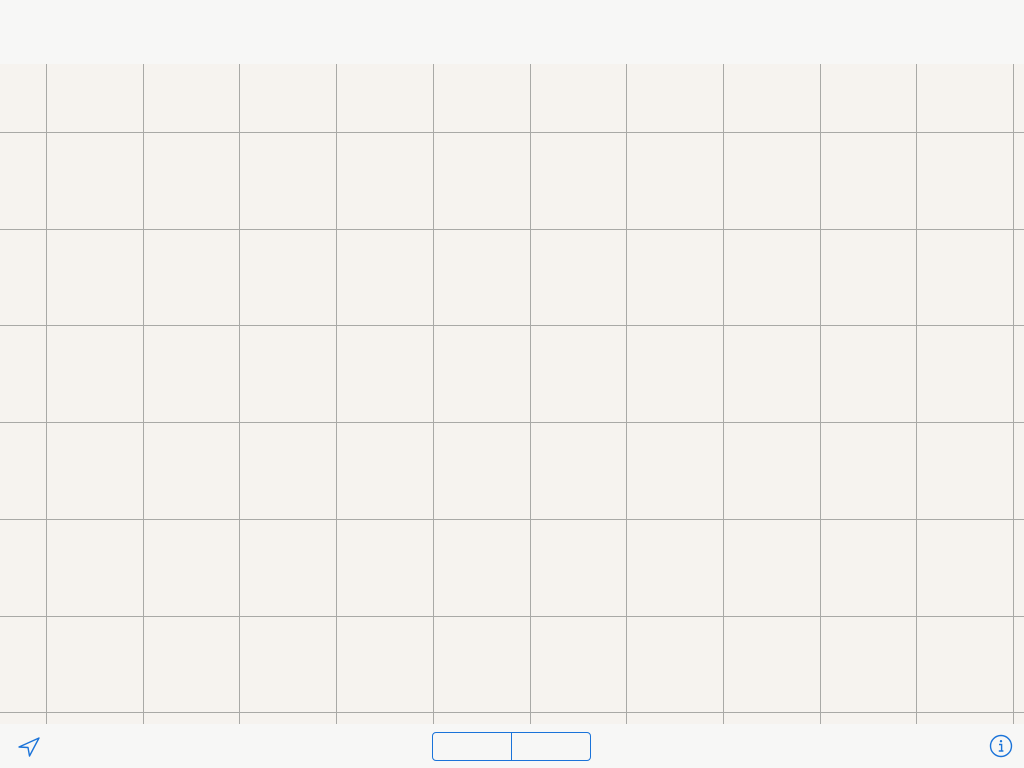 This screenshot has height=768, width=1024. I want to click on info-icon, so click(1001, 746).